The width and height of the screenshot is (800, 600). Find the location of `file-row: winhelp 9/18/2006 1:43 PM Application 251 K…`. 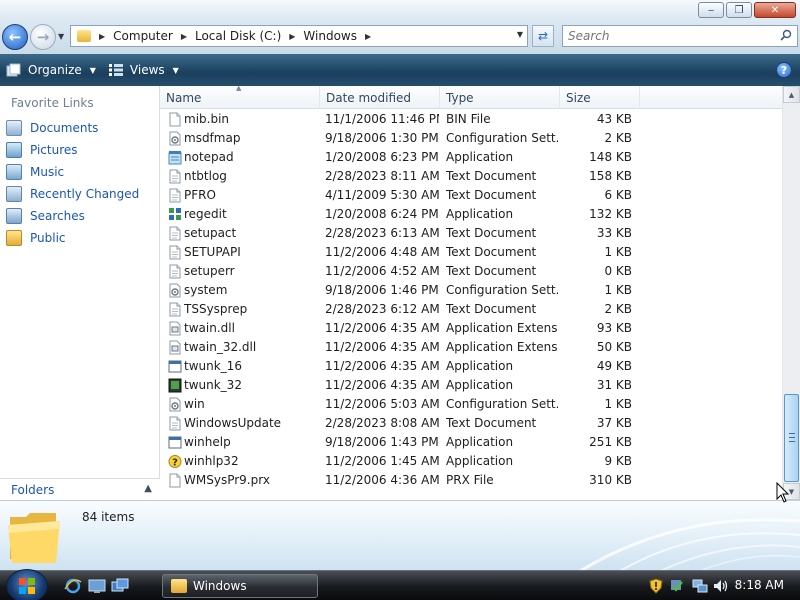

file-row: winhelp 9/18/2006 1:43 PM Application 251 K… is located at coordinates (471, 442).